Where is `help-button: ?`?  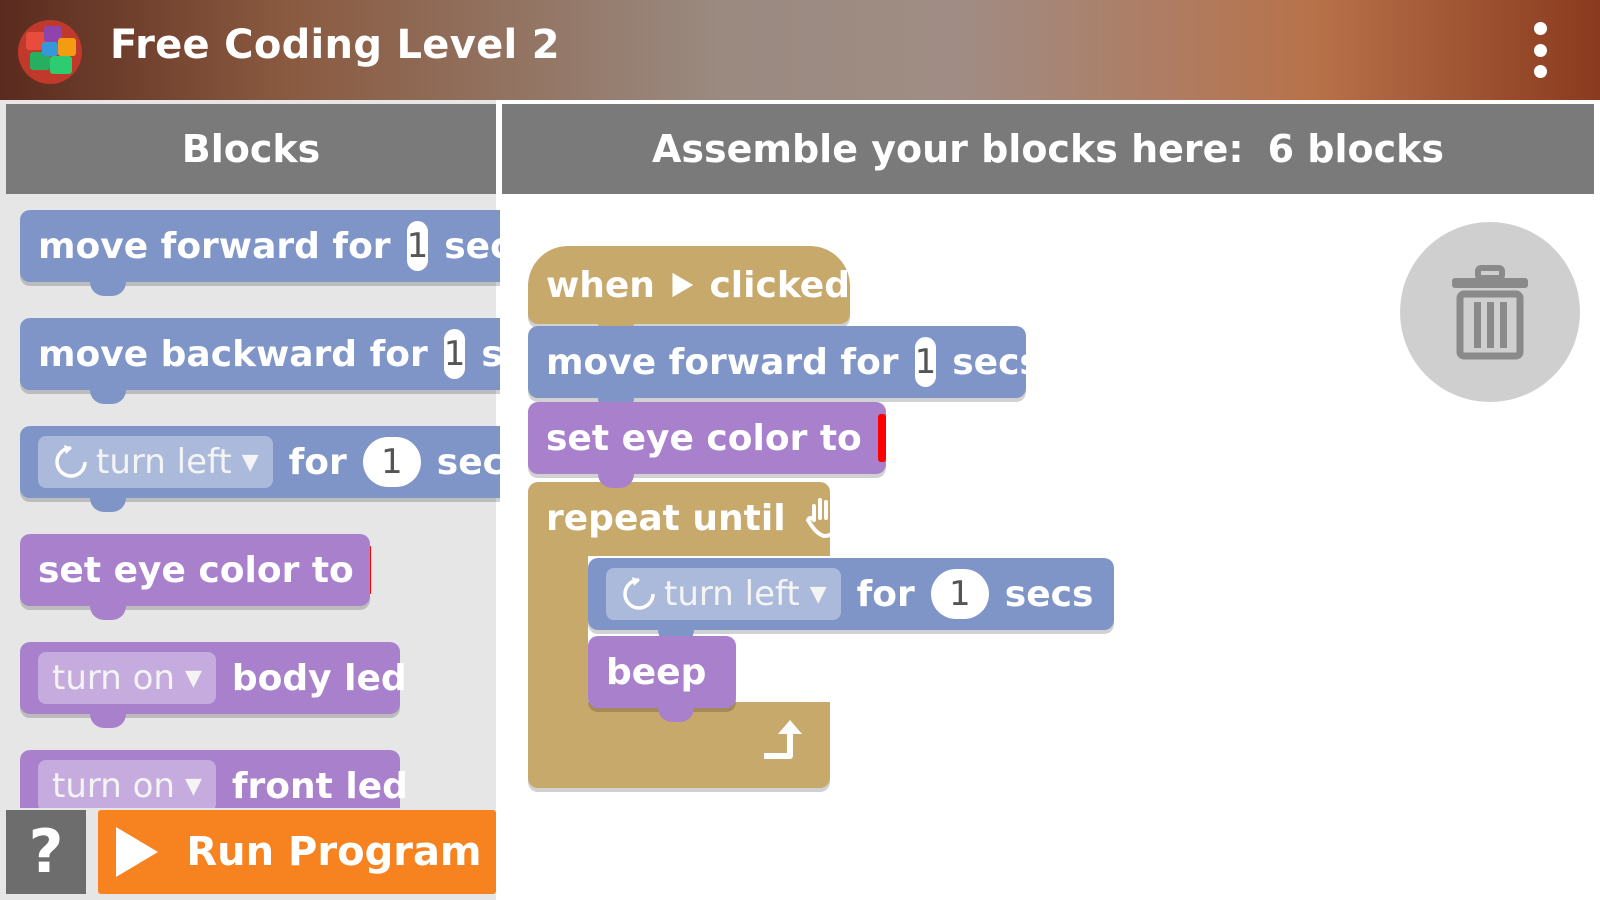
help-button: ? is located at coordinates (46, 852).